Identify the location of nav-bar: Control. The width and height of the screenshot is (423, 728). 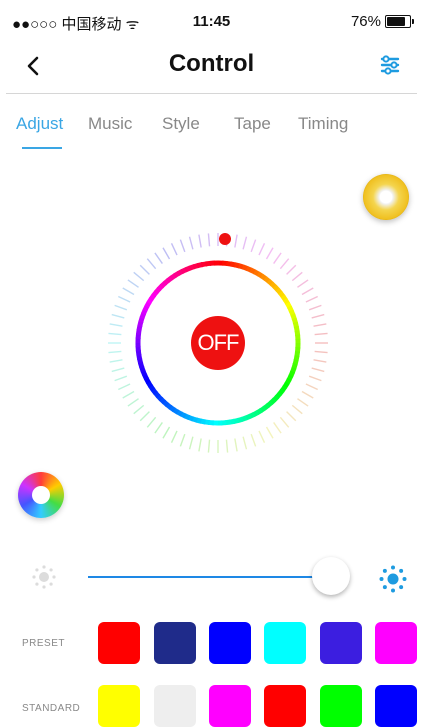
(211, 67).